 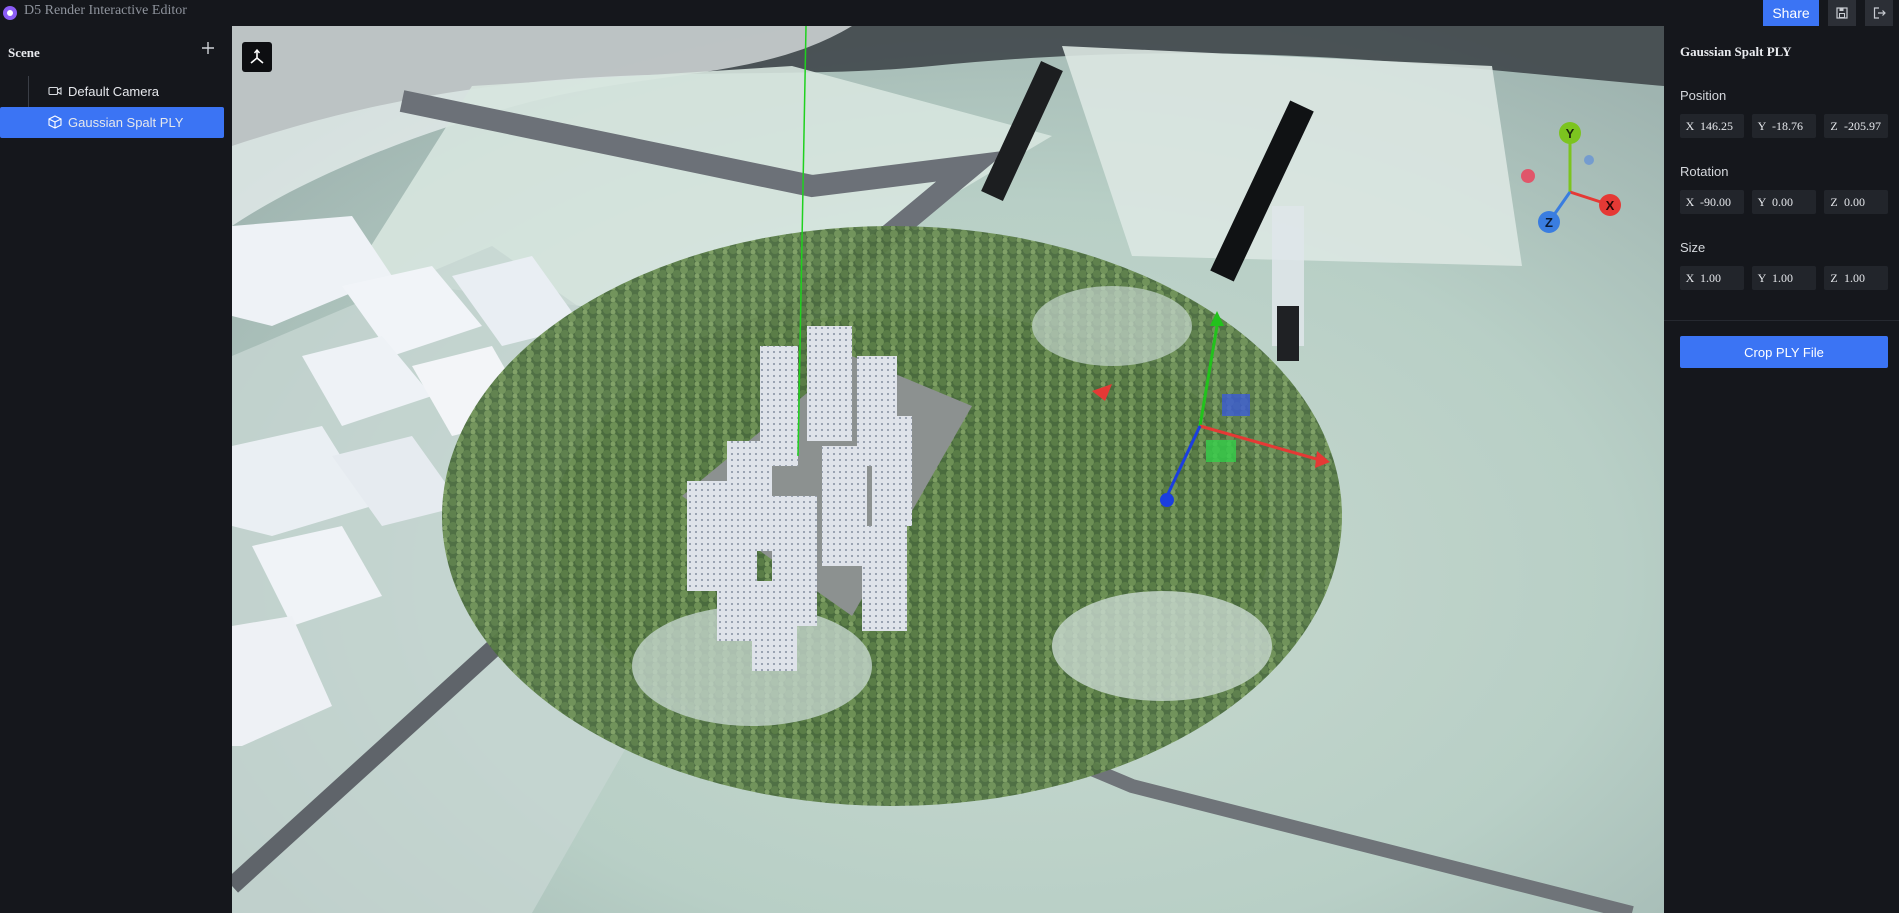 I want to click on position-x-value: 146.25, so click(x=1716, y=125).